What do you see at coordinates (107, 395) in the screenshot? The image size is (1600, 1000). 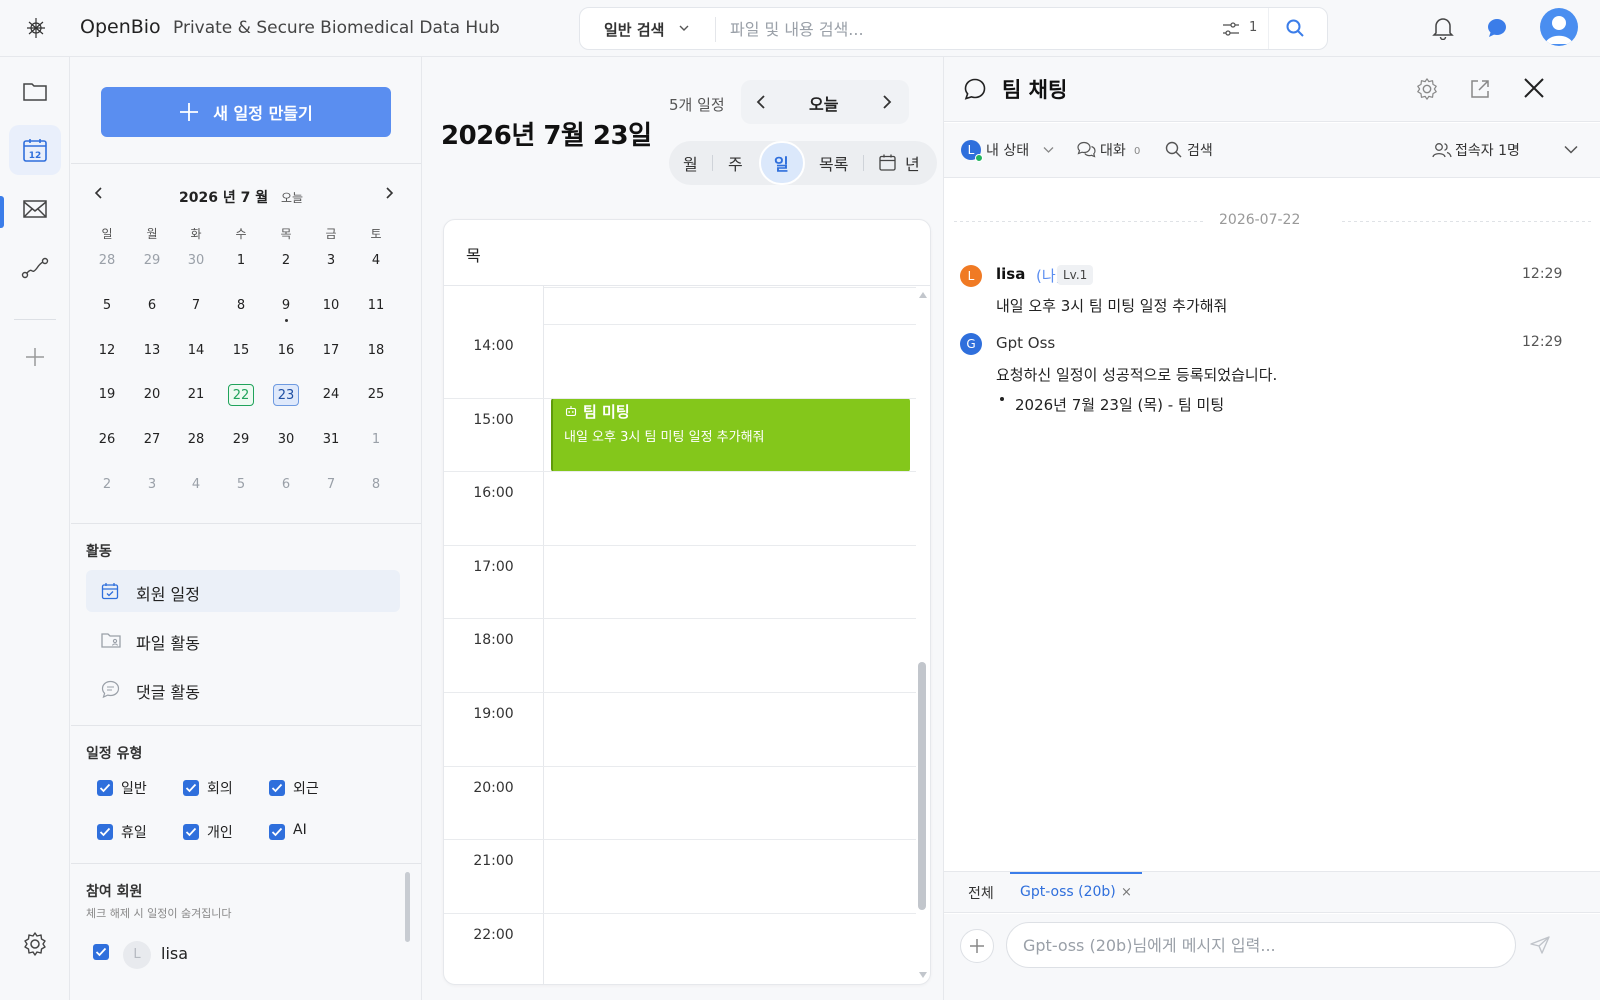 I see `mini-calendar-day: 19` at bounding box center [107, 395].